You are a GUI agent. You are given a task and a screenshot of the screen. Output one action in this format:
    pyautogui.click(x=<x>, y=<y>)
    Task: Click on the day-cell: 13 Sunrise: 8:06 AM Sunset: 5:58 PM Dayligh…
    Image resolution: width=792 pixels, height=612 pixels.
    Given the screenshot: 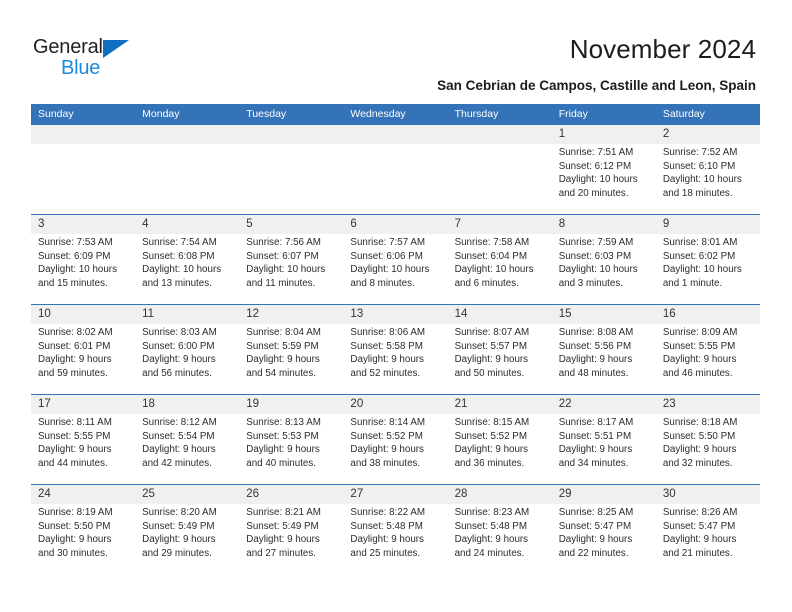 What is the action you would take?
    pyautogui.click(x=395, y=349)
    